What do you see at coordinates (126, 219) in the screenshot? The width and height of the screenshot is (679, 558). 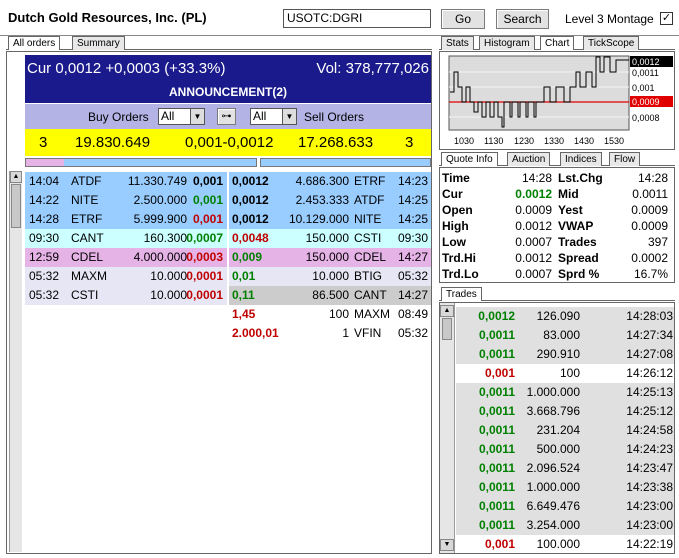 I see `buy-order-row: 14:28 ETRF 5.999.900 0,001` at bounding box center [126, 219].